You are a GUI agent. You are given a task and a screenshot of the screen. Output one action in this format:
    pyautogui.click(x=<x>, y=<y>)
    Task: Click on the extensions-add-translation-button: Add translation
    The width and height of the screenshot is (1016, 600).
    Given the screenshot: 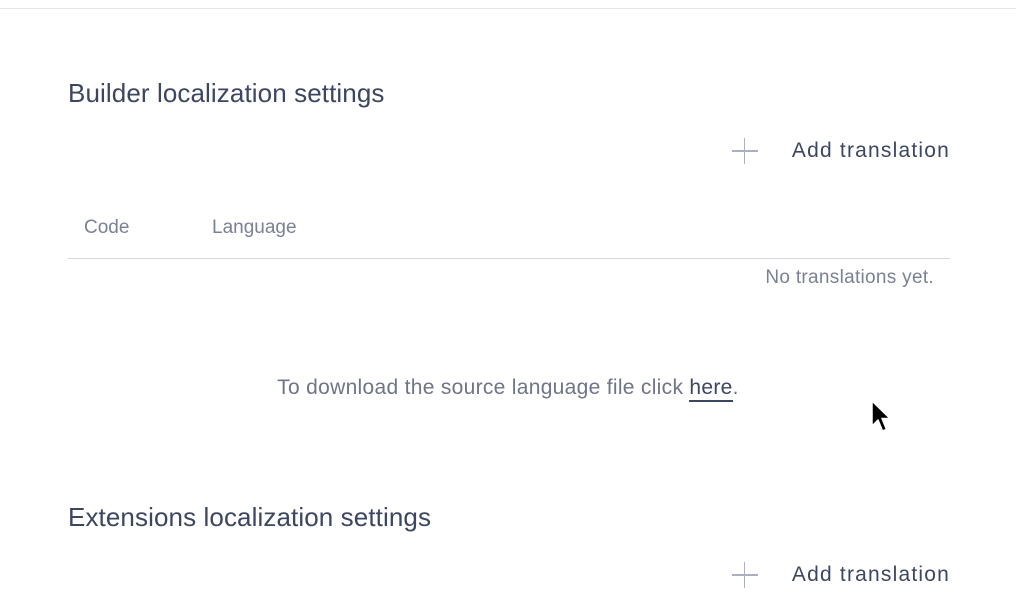 What is the action you would take?
    pyautogui.click(x=840, y=575)
    